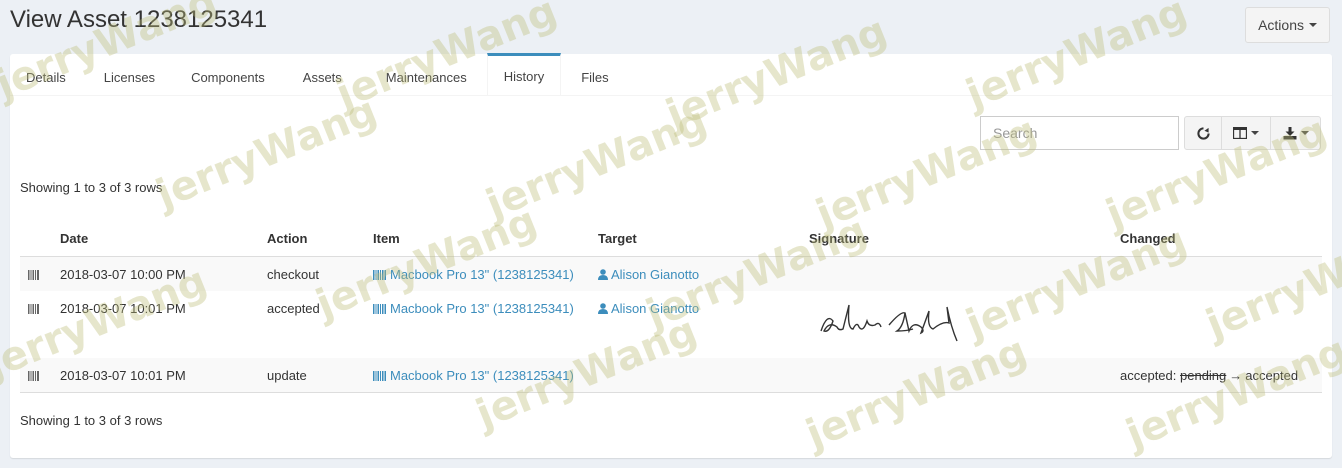 The image size is (1342, 468). I want to click on signature-image, so click(889, 323).